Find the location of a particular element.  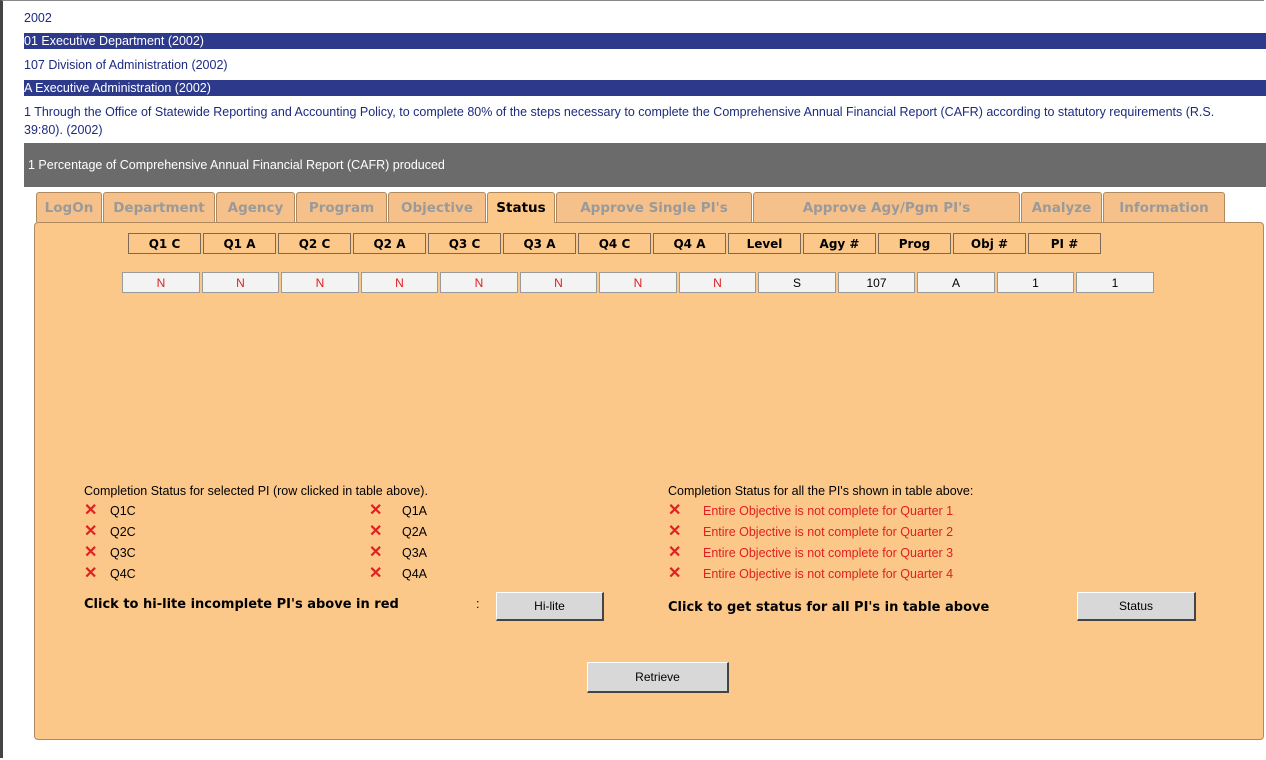

program-header: A Executive Administration (2002) is located at coordinates (645, 88).